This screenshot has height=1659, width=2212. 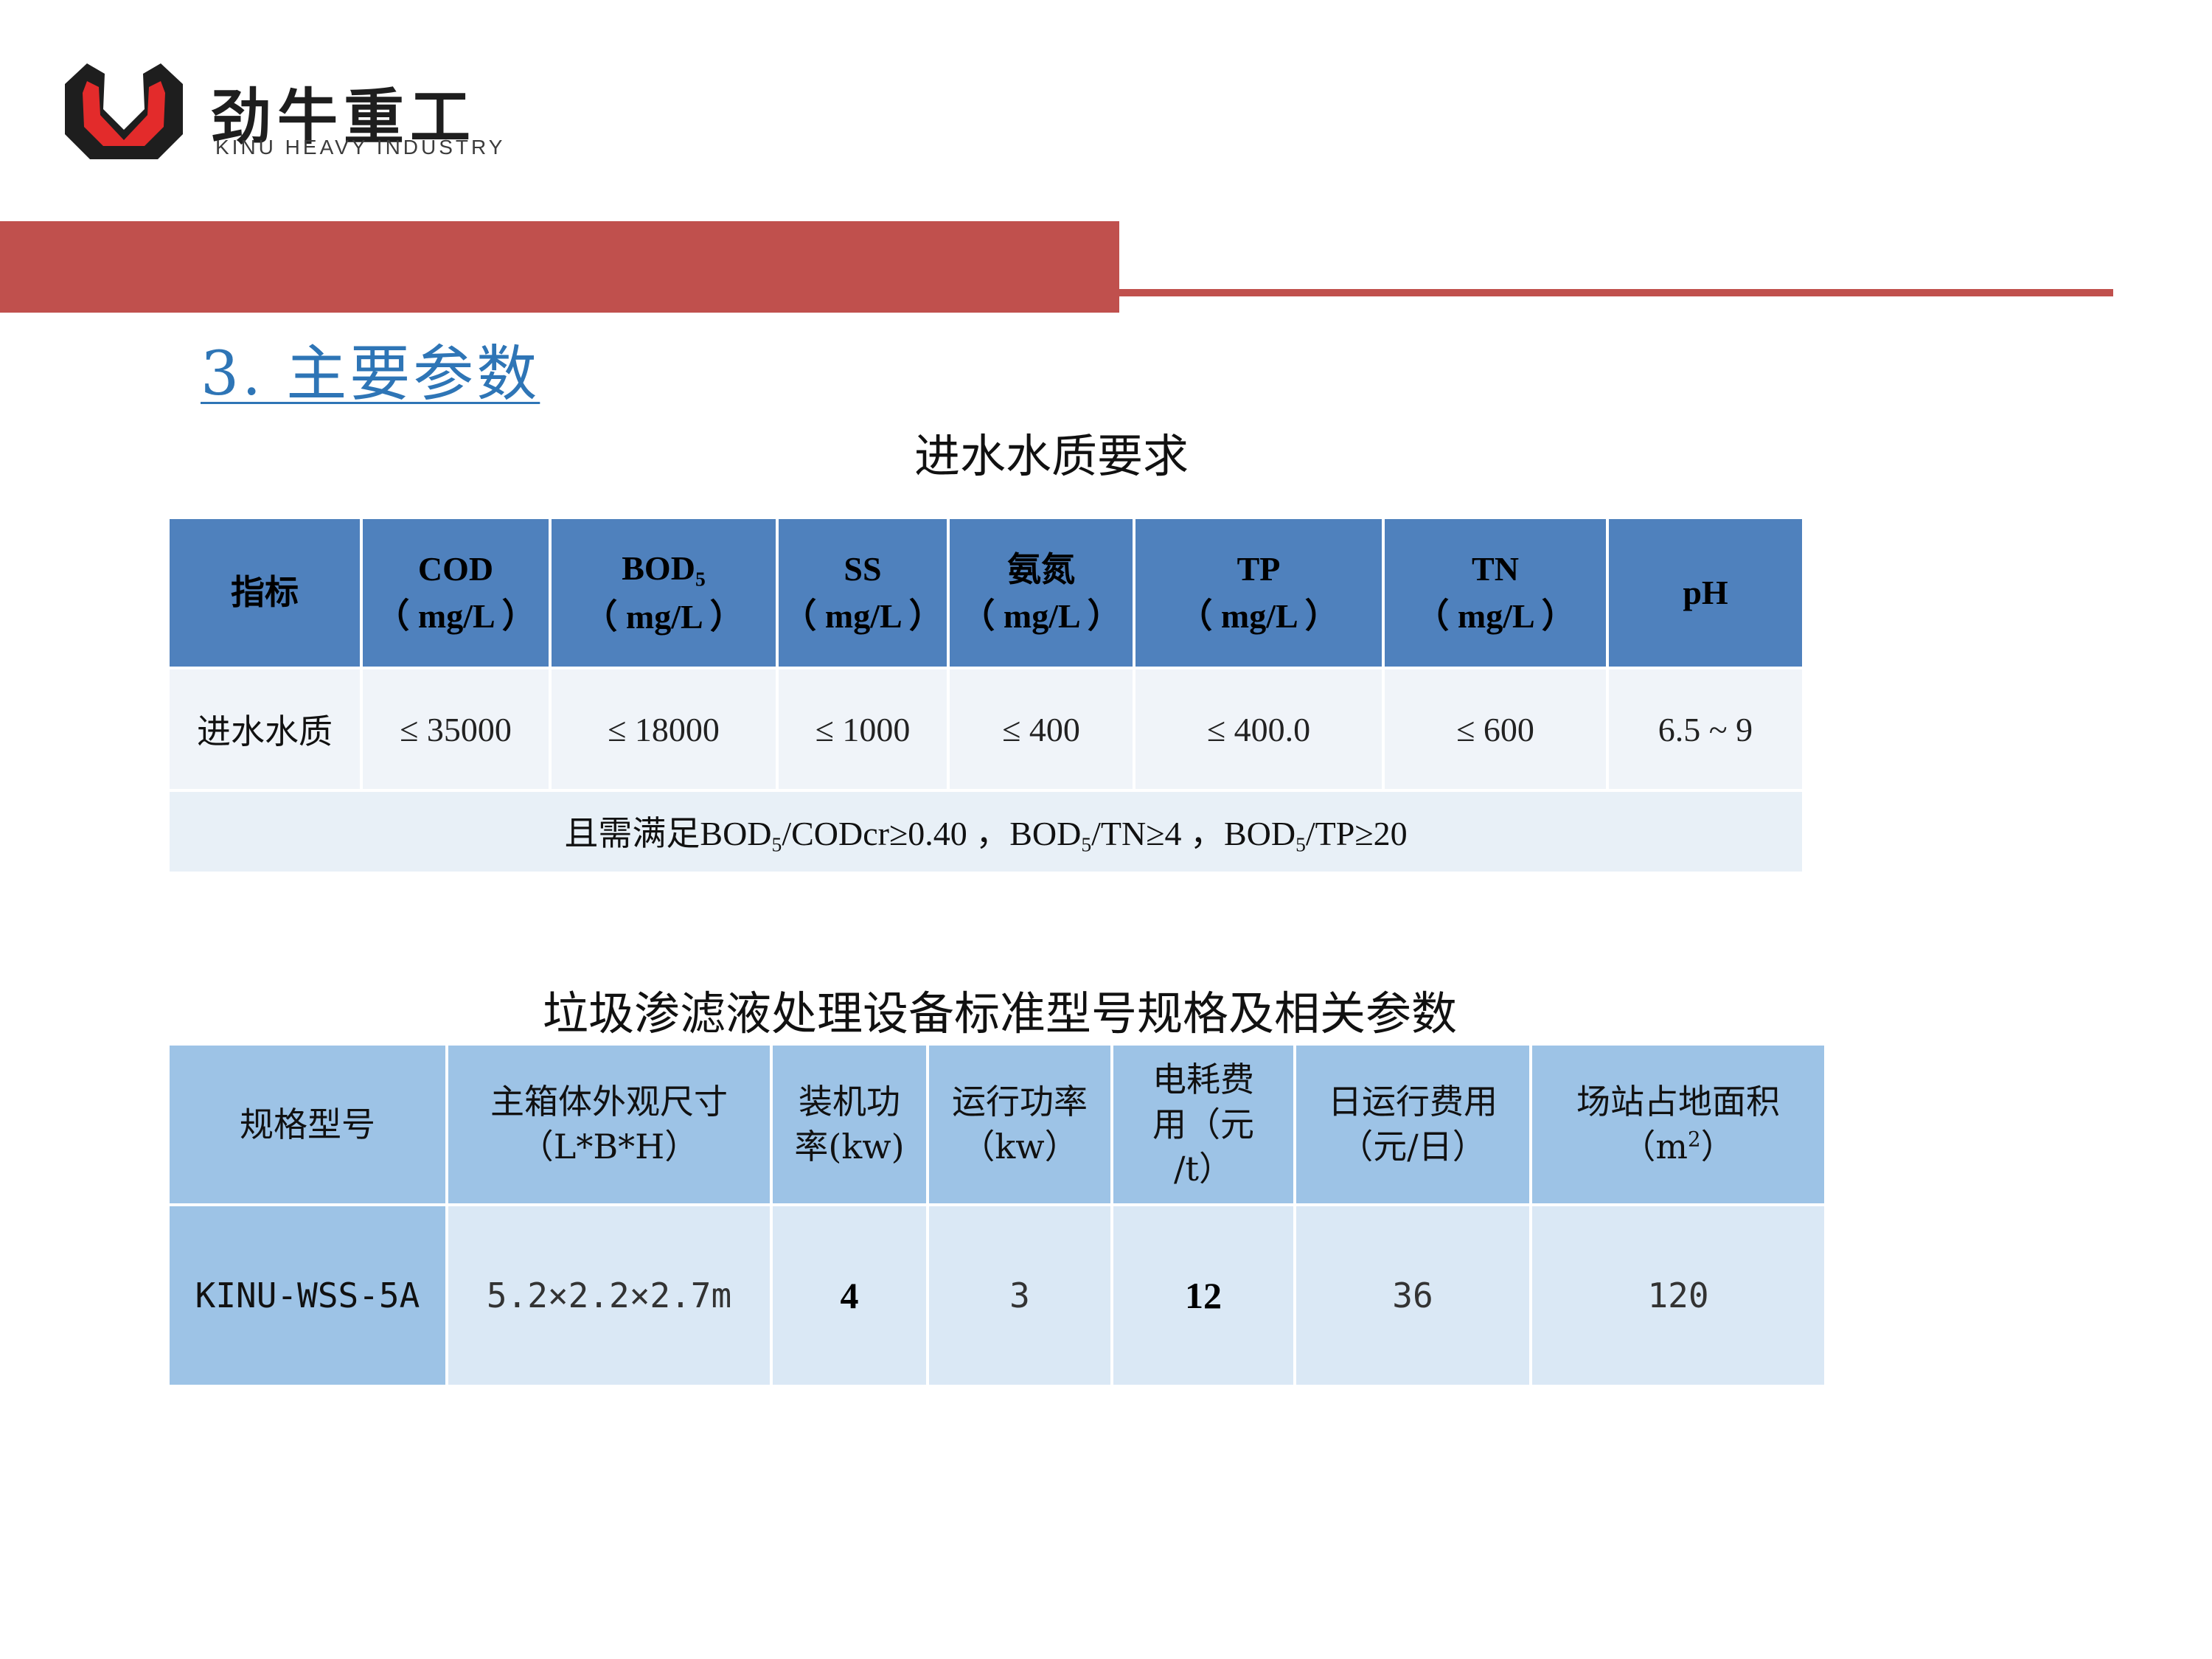 What do you see at coordinates (307, 1295) in the screenshot?
I see `model-value: KINU-WSS-5A` at bounding box center [307, 1295].